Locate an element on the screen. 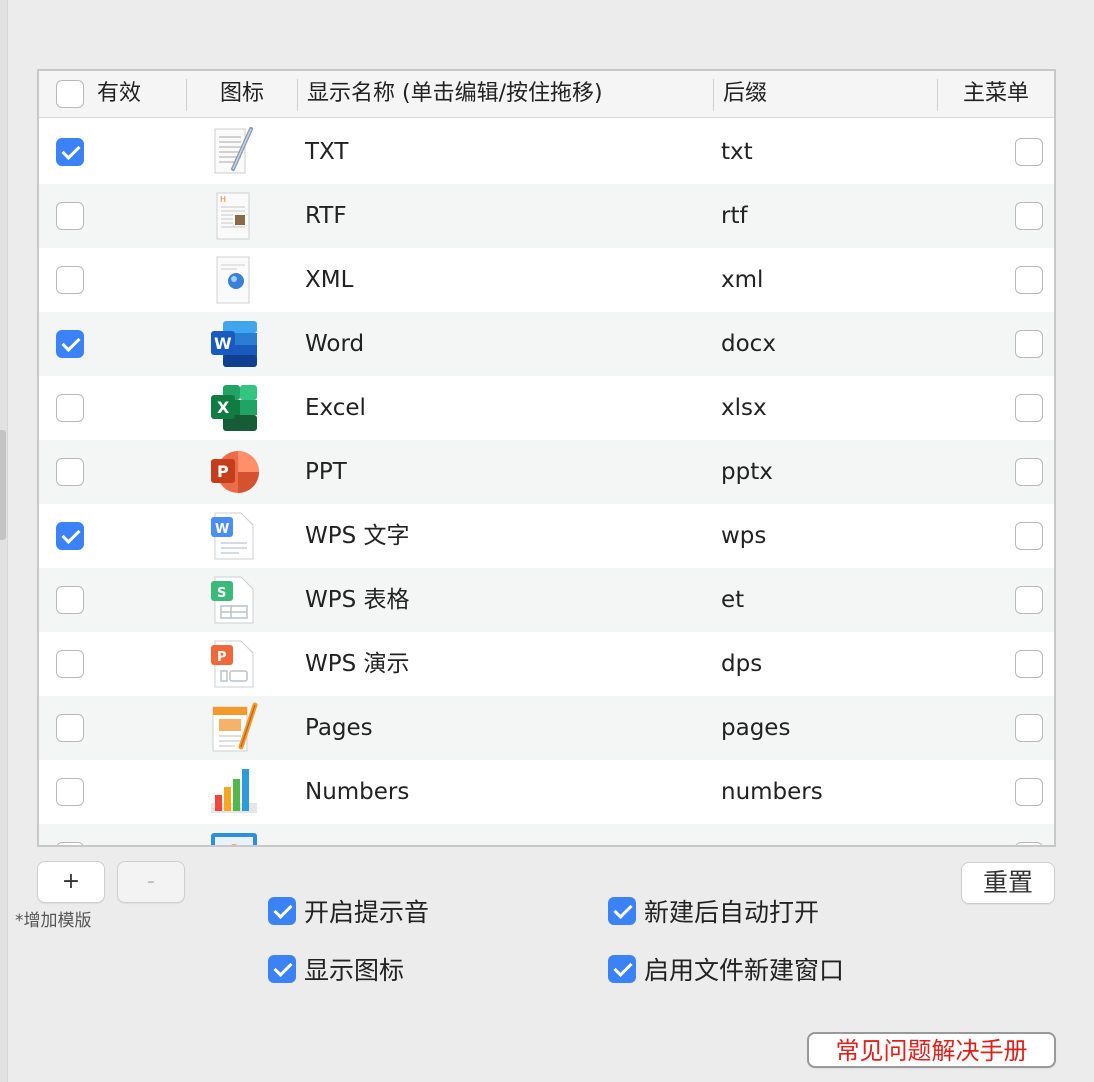  row-name: XML is located at coordinates (329, 280).